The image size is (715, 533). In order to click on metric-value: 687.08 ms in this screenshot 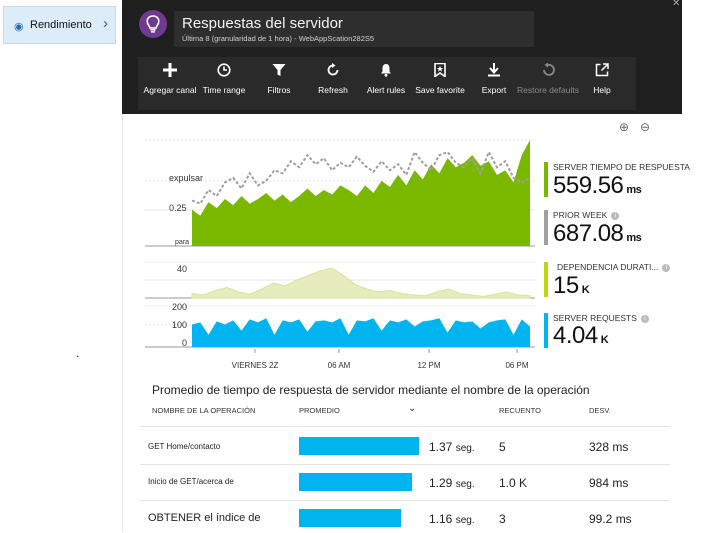, I will do `click(597, 233)`.